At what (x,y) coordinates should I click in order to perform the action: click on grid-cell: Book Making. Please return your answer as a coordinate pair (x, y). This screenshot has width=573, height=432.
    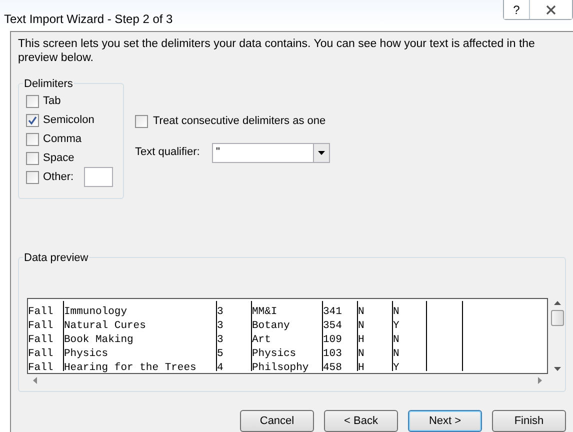
    Looking at the image, I should click on (99, 340).